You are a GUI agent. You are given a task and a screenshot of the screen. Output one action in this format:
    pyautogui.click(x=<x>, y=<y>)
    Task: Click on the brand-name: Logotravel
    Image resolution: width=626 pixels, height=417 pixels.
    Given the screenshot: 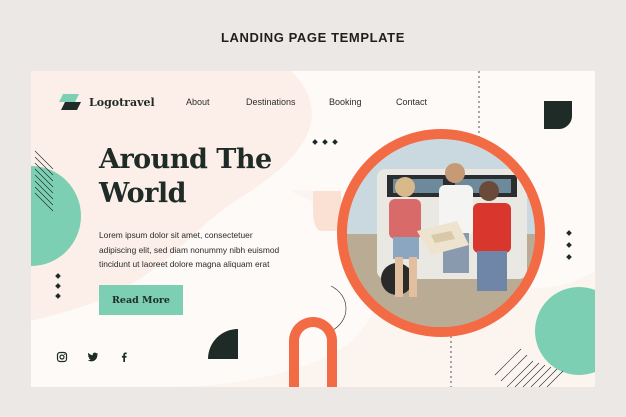 What is the action you would take?
    pyautogui.click(x=122, y=102)
    